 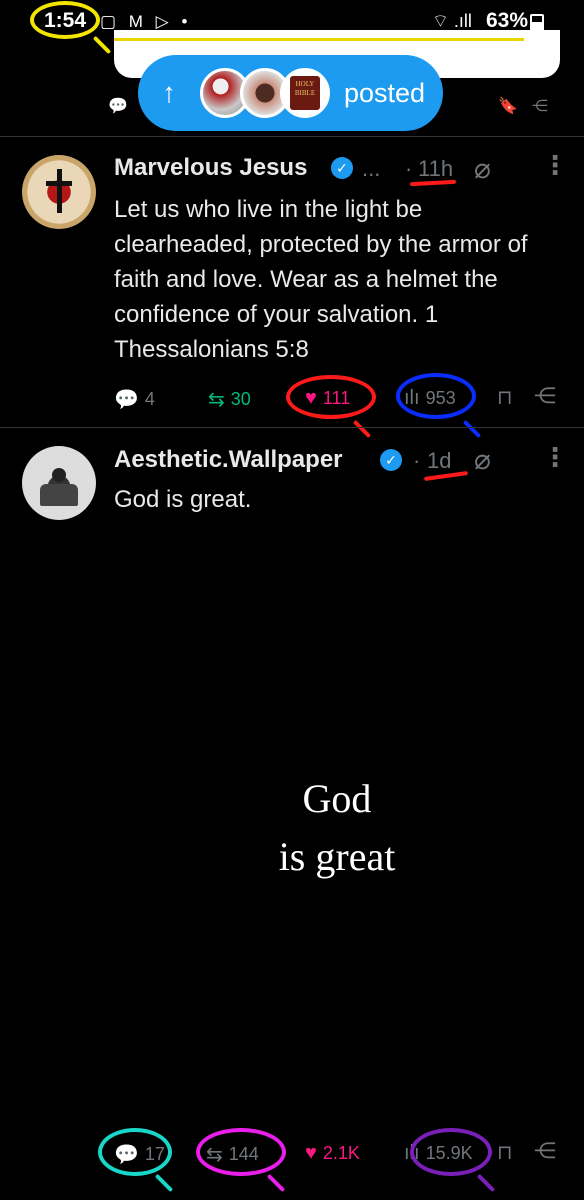 I want to click on like-button: ♥ 2.1K, so click(x=332, y=1153).